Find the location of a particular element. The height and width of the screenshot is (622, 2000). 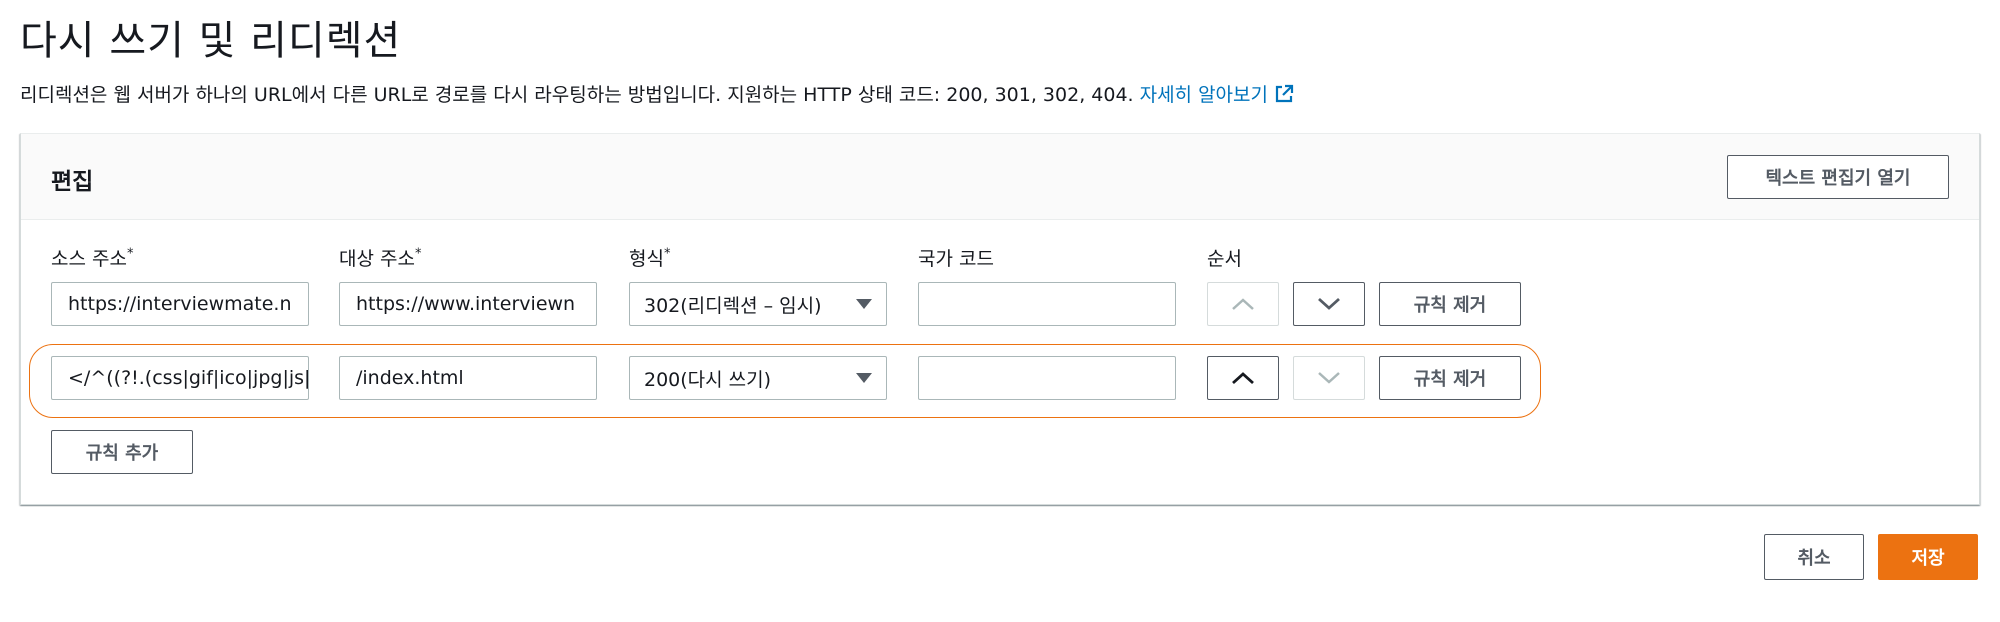

redirect-type-value: 200(다시 쓰기) is located at coordinates (708, 379).